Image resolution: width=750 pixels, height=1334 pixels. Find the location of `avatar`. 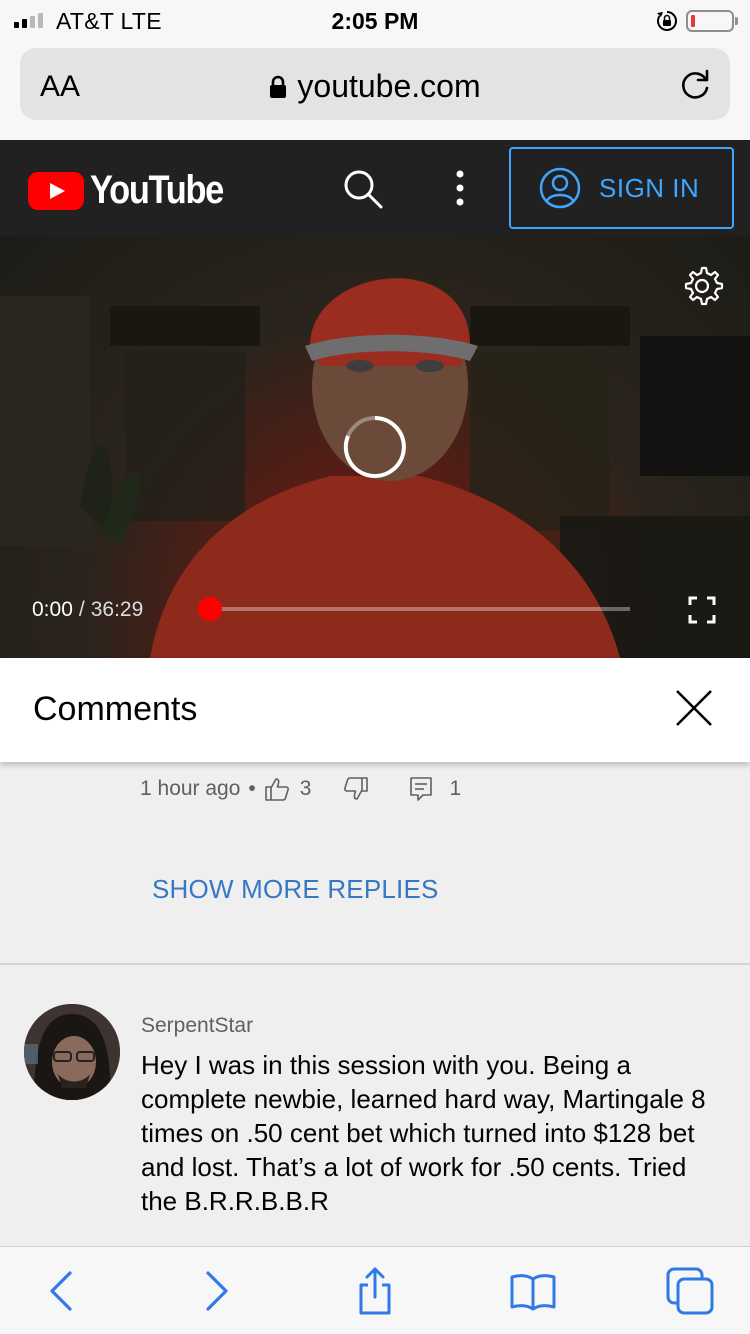

avatar is located at coordinates (72, 1052).